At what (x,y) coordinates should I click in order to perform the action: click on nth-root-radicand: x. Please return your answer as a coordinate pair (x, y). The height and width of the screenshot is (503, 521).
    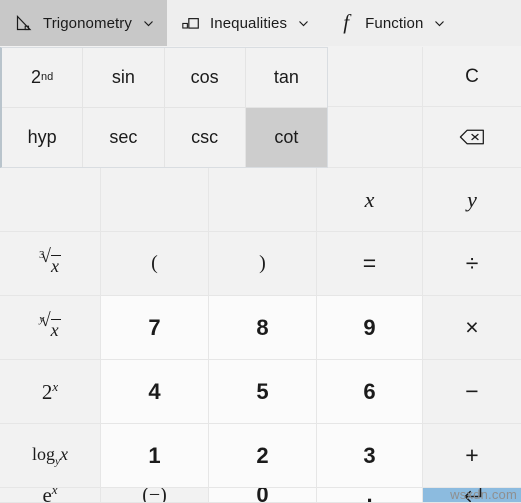
    Looking at the image, I should click on (54, 330).